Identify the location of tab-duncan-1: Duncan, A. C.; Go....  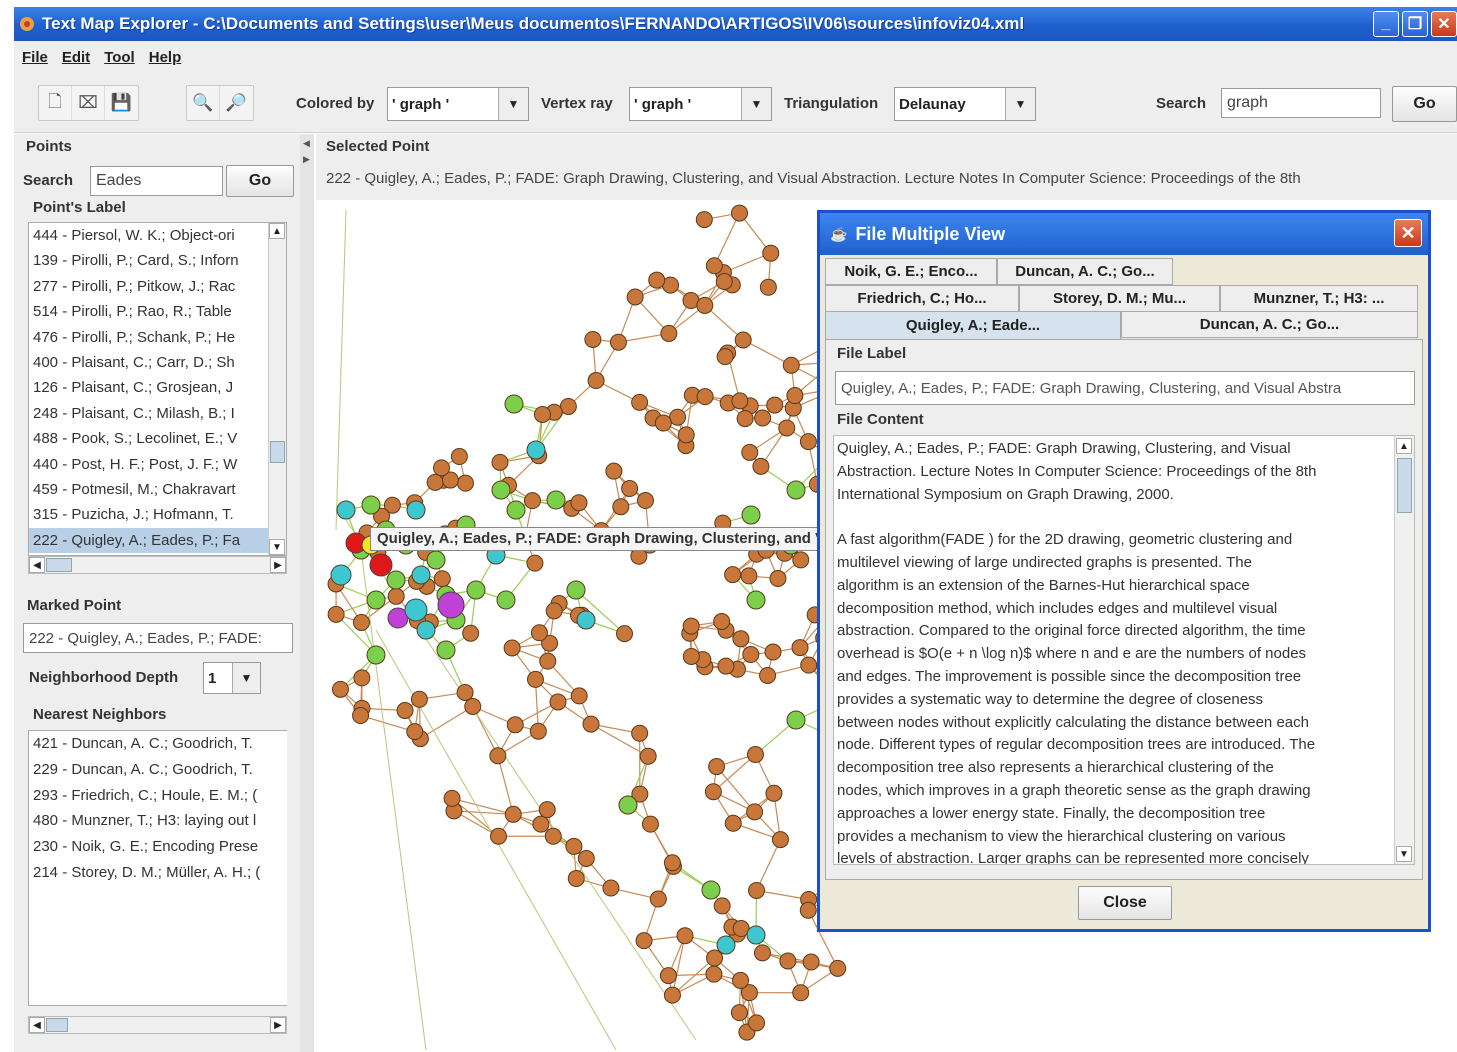
(1085, 271).